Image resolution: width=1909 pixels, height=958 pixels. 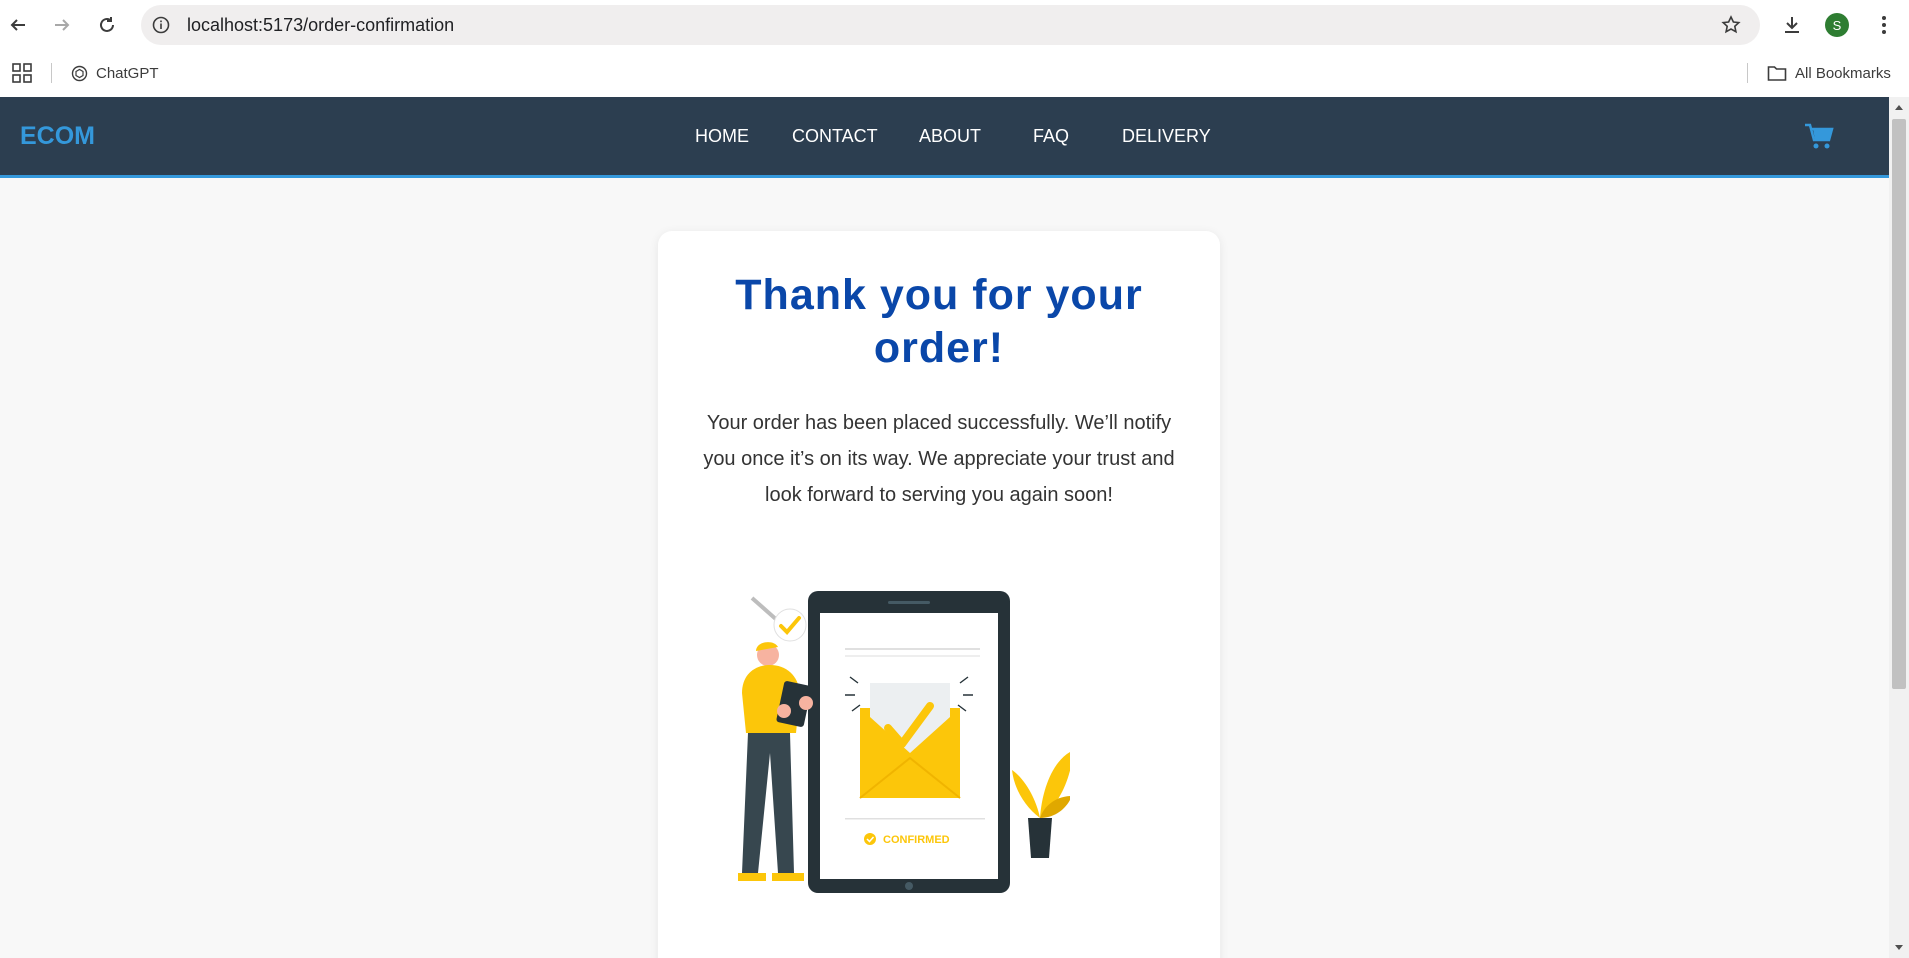 I want to click on cart-icon, so click(x=1819, y=137).